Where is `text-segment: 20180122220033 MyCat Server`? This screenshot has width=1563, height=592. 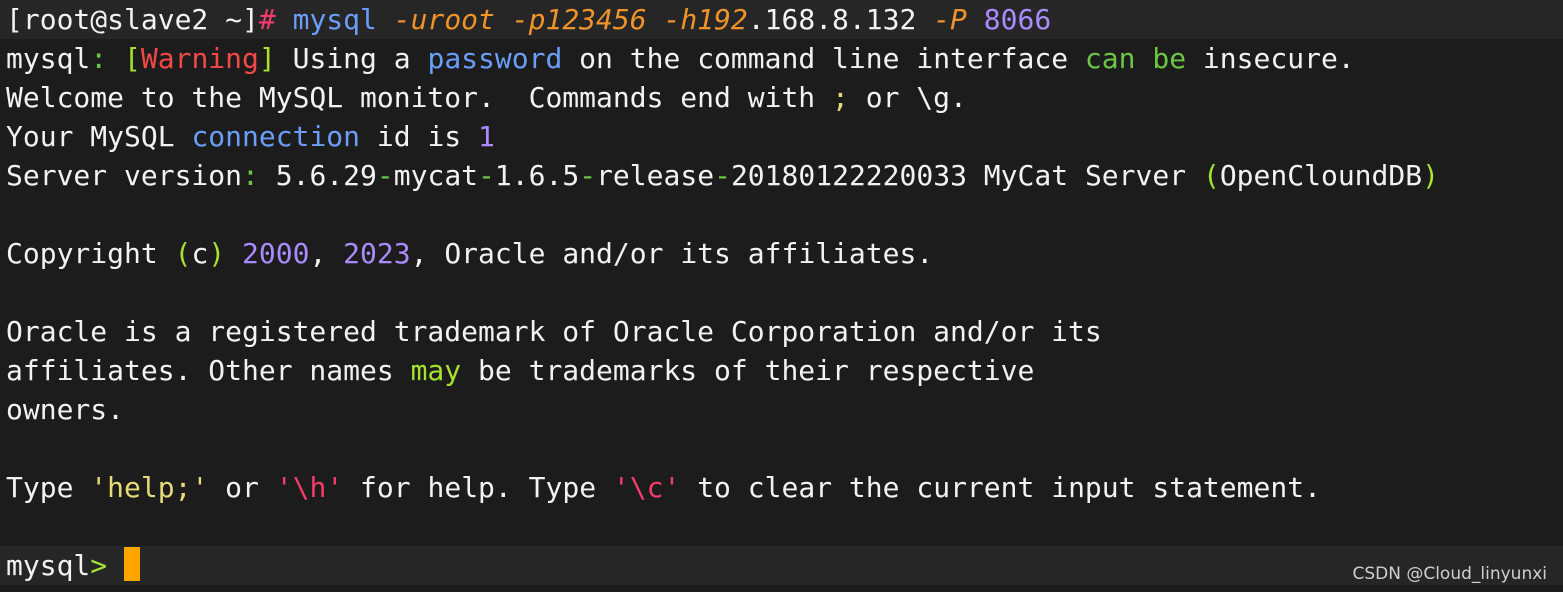
text-segment: 20180122220033 MyCat Server is located at coordinates (966, 175).